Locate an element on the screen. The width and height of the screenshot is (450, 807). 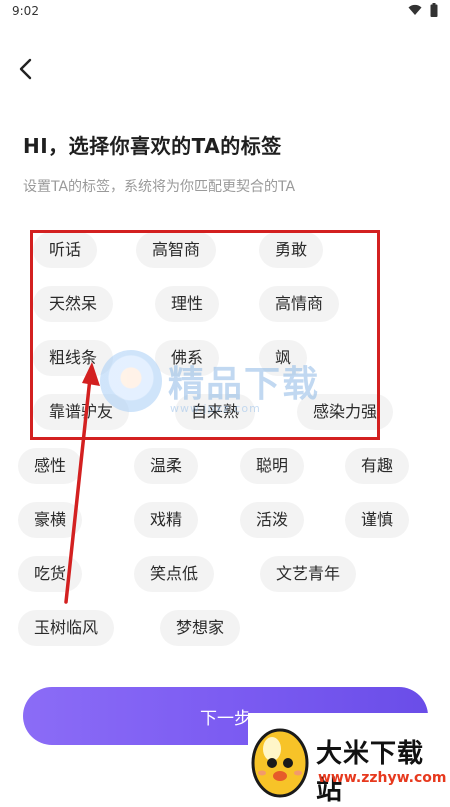
tag-item: 感性 is located at coordinates (50, 466).